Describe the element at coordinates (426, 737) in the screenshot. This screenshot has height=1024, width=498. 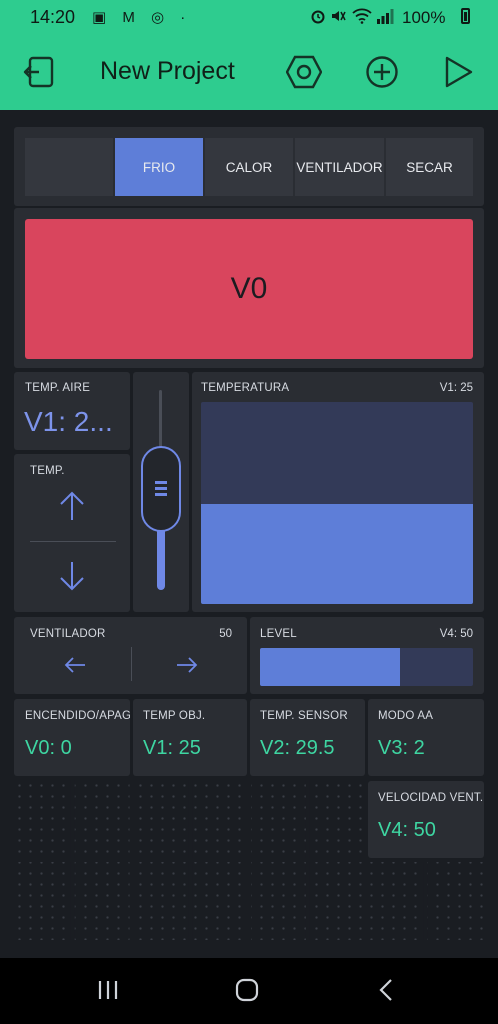
I see `display-modo-aa: MODO AA V3: 2` at that location.